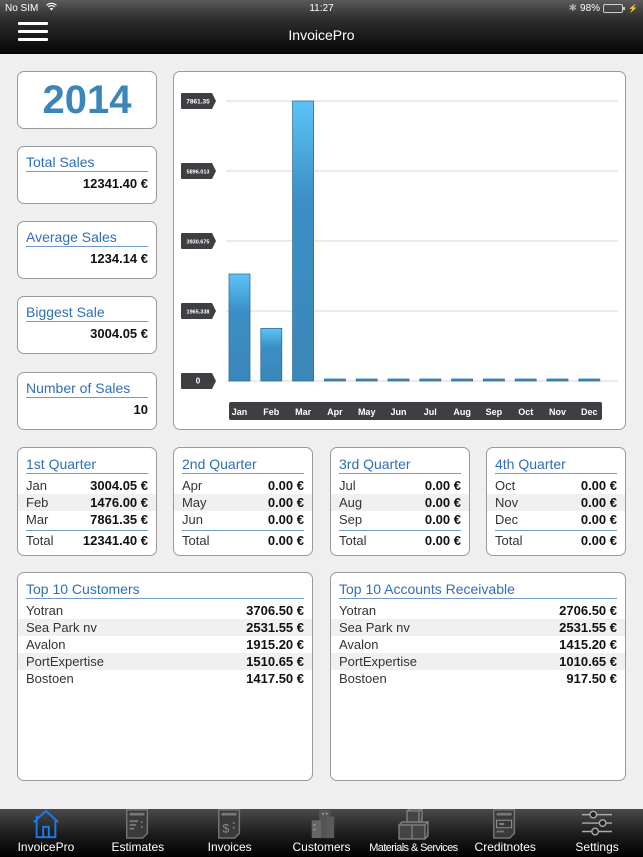 This screenshot has width=643, height=857. Describe the element at coordinates (597, 847) in the screenshot. I see `tab-label: Settings` at that location.